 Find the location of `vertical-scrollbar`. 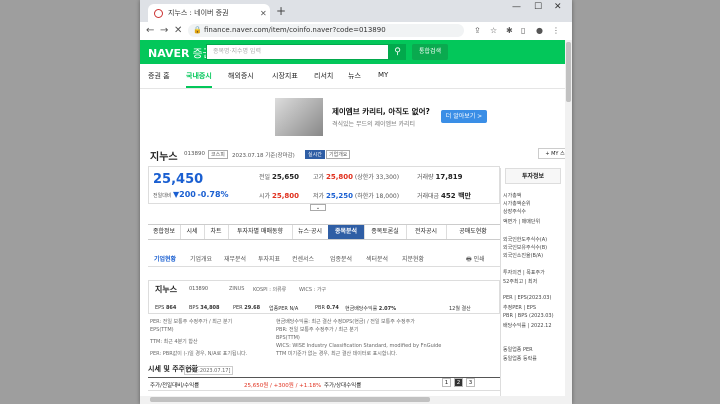

vertical-scrollbar is located at coordinates (568, 222).